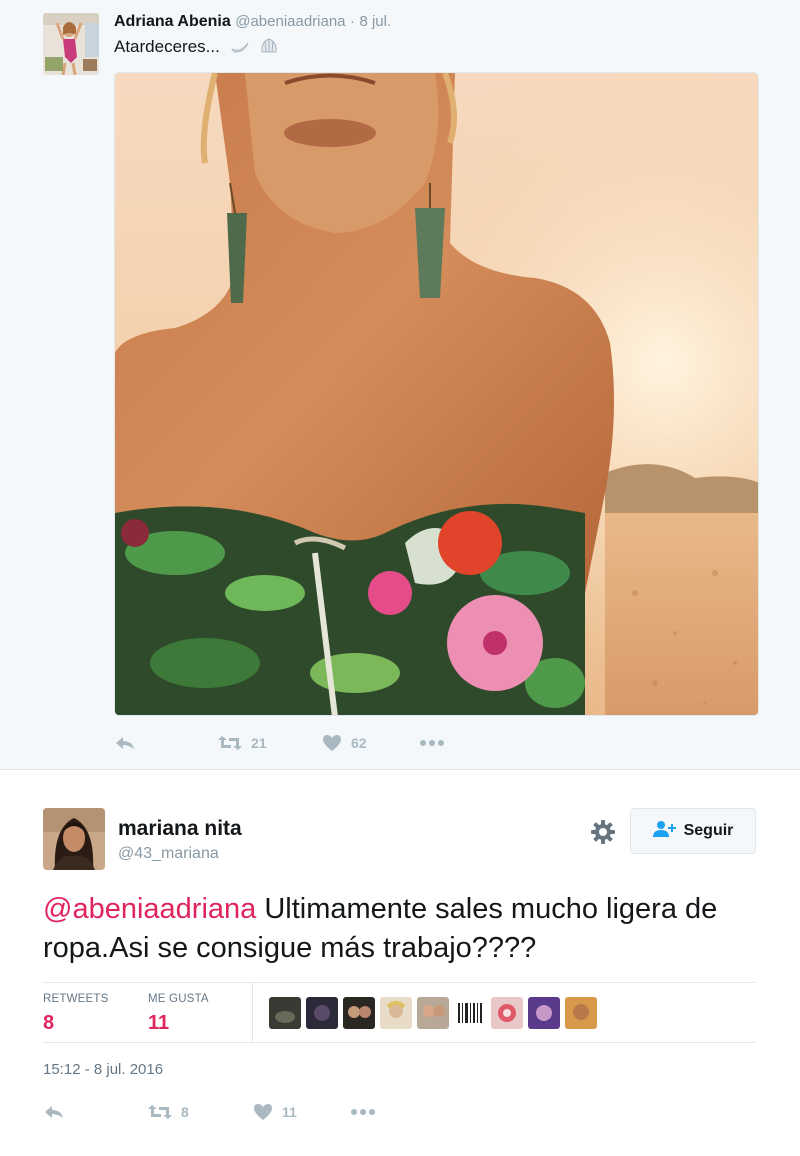 The image size is (800, 1156). I want to click on tweet-header: Adriana Abenia @abeniaadriana · 8 jul., so click(252, 22).